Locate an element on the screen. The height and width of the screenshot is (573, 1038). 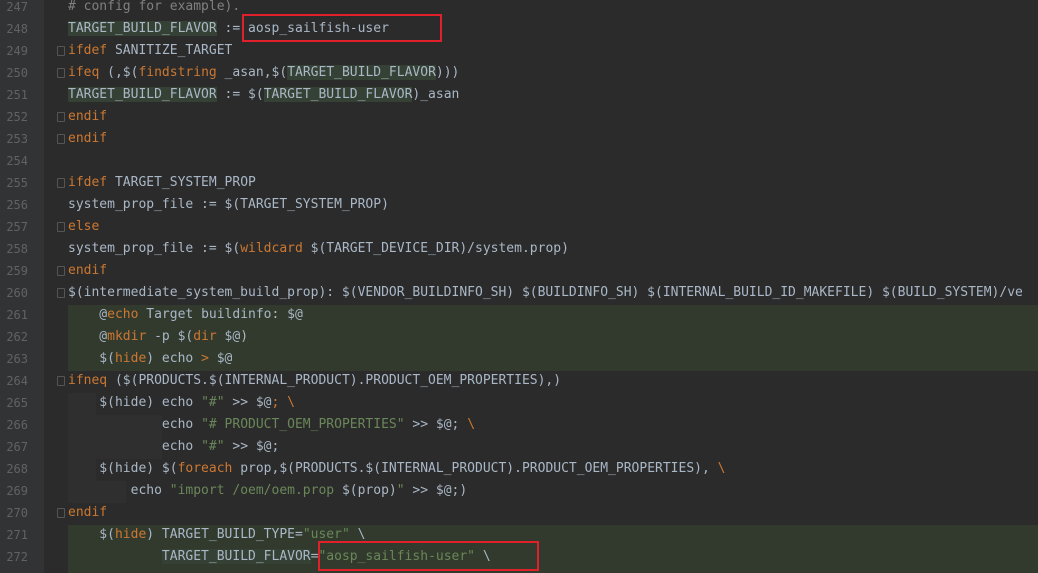
code-token: else is located at coordinates (84, 226).